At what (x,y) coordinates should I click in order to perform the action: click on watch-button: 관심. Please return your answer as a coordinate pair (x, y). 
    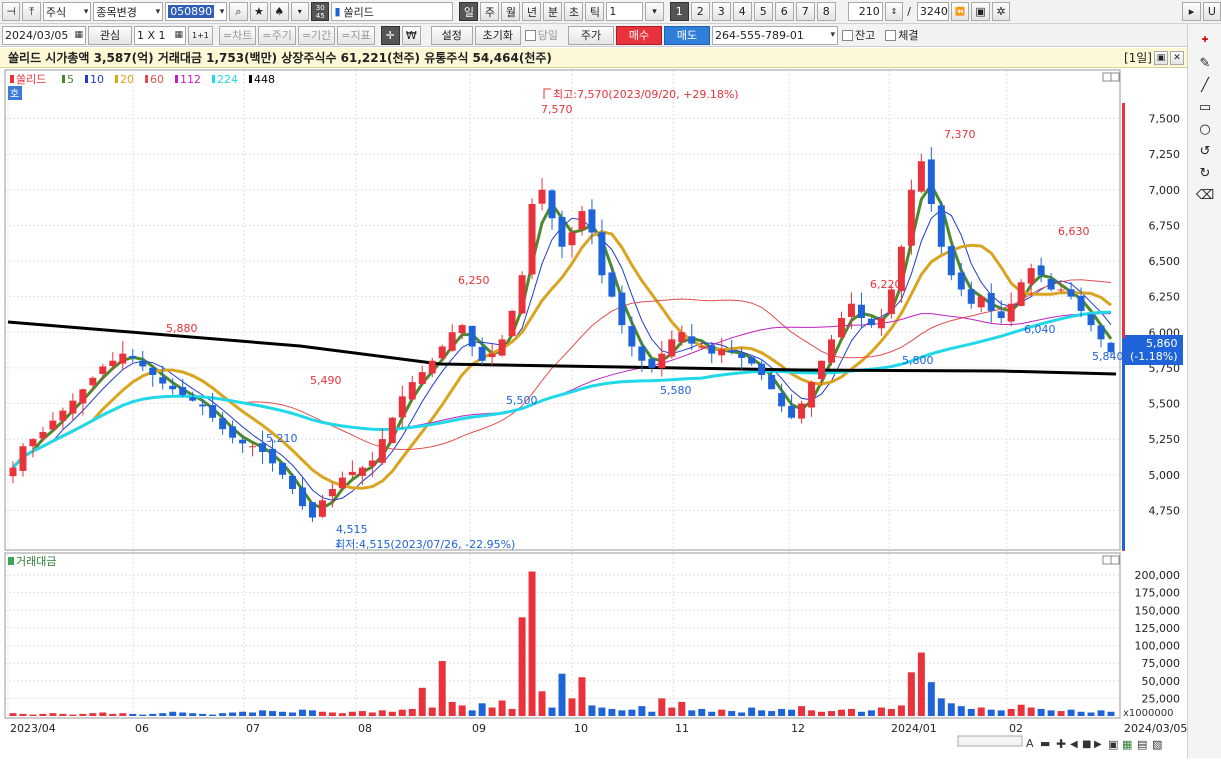
    Looking at the image, I should click on (110, 35).